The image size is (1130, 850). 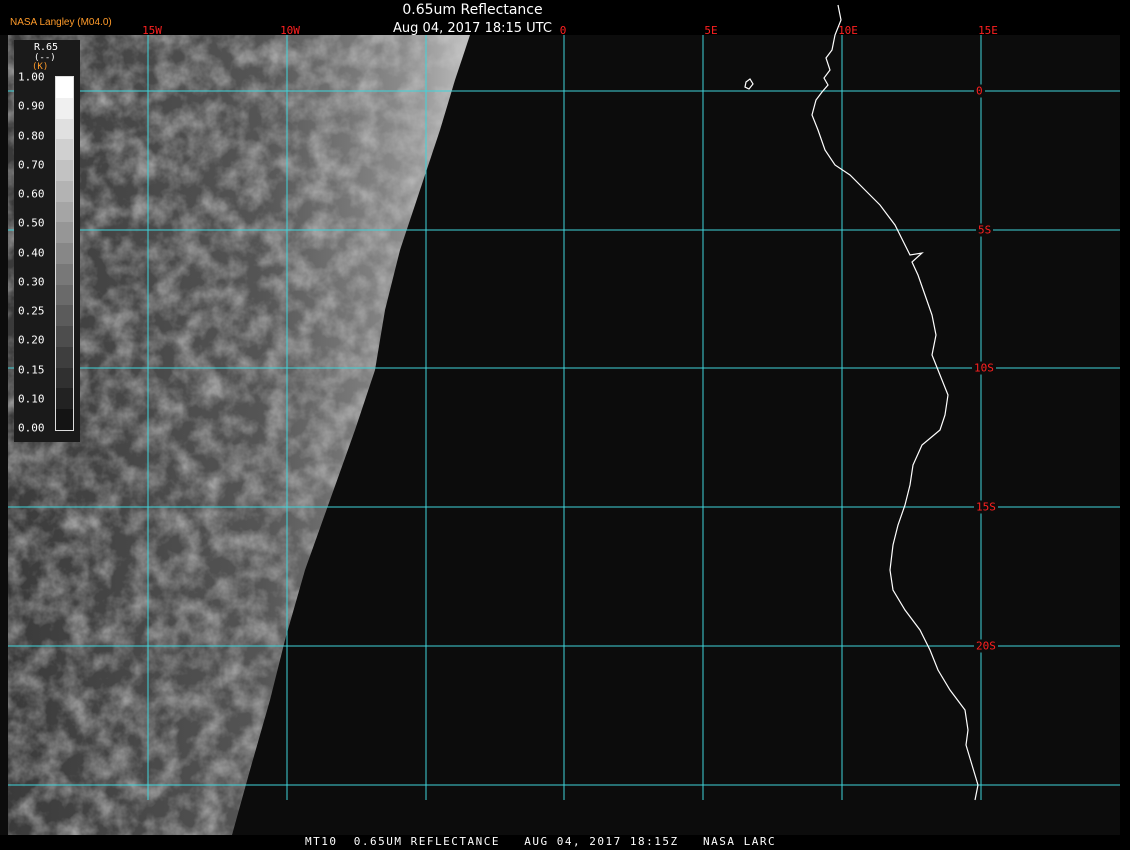 I want to click on legend-tick-label: 0.00, so click(x=31, y=428).